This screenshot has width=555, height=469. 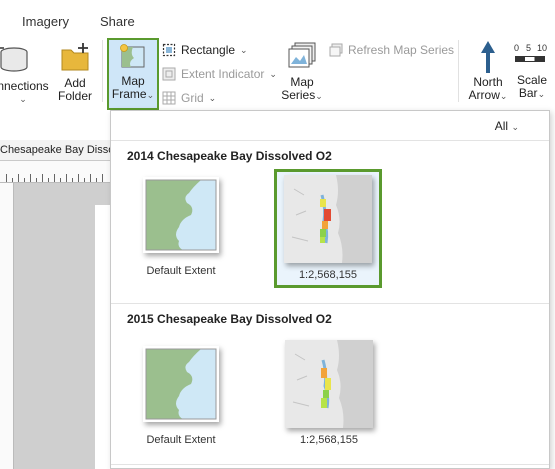 What do you see at coordinates (488, 95) in the screenshot?
I see `north-arrow-label-2: Arrow⌄` at bounding box center [488, 95].